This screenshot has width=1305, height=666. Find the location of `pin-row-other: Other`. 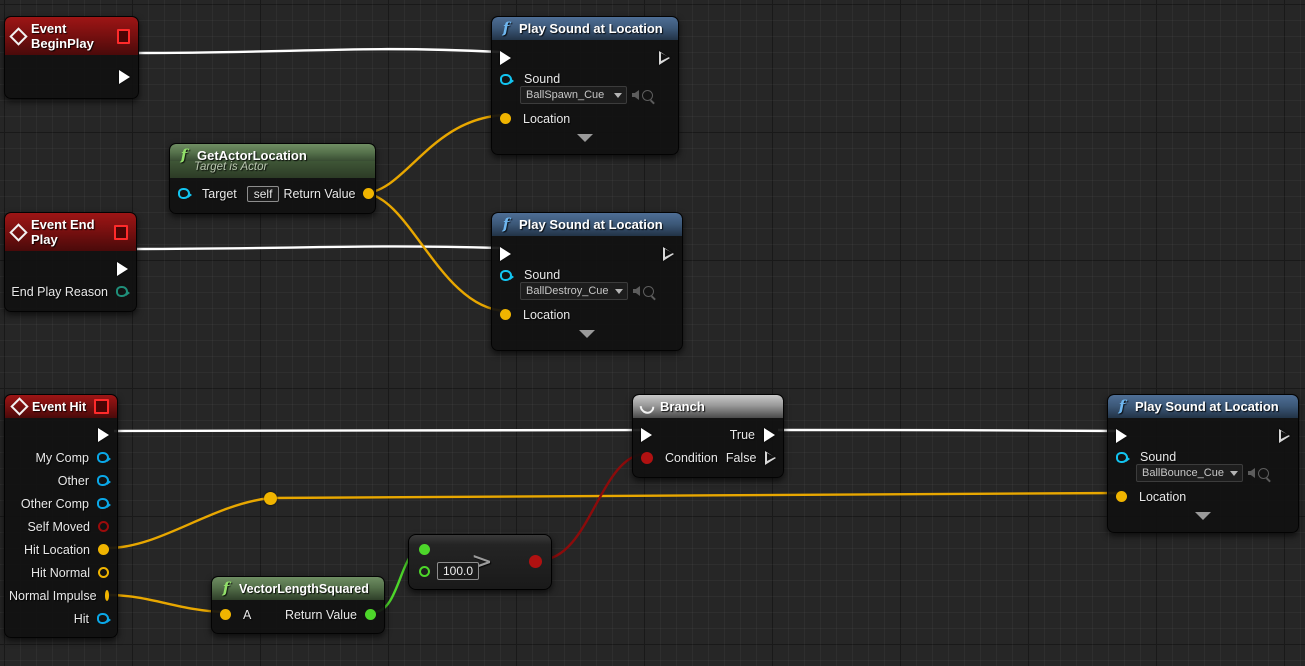

pin-row-other: Other is located at coordinates (61, 480).